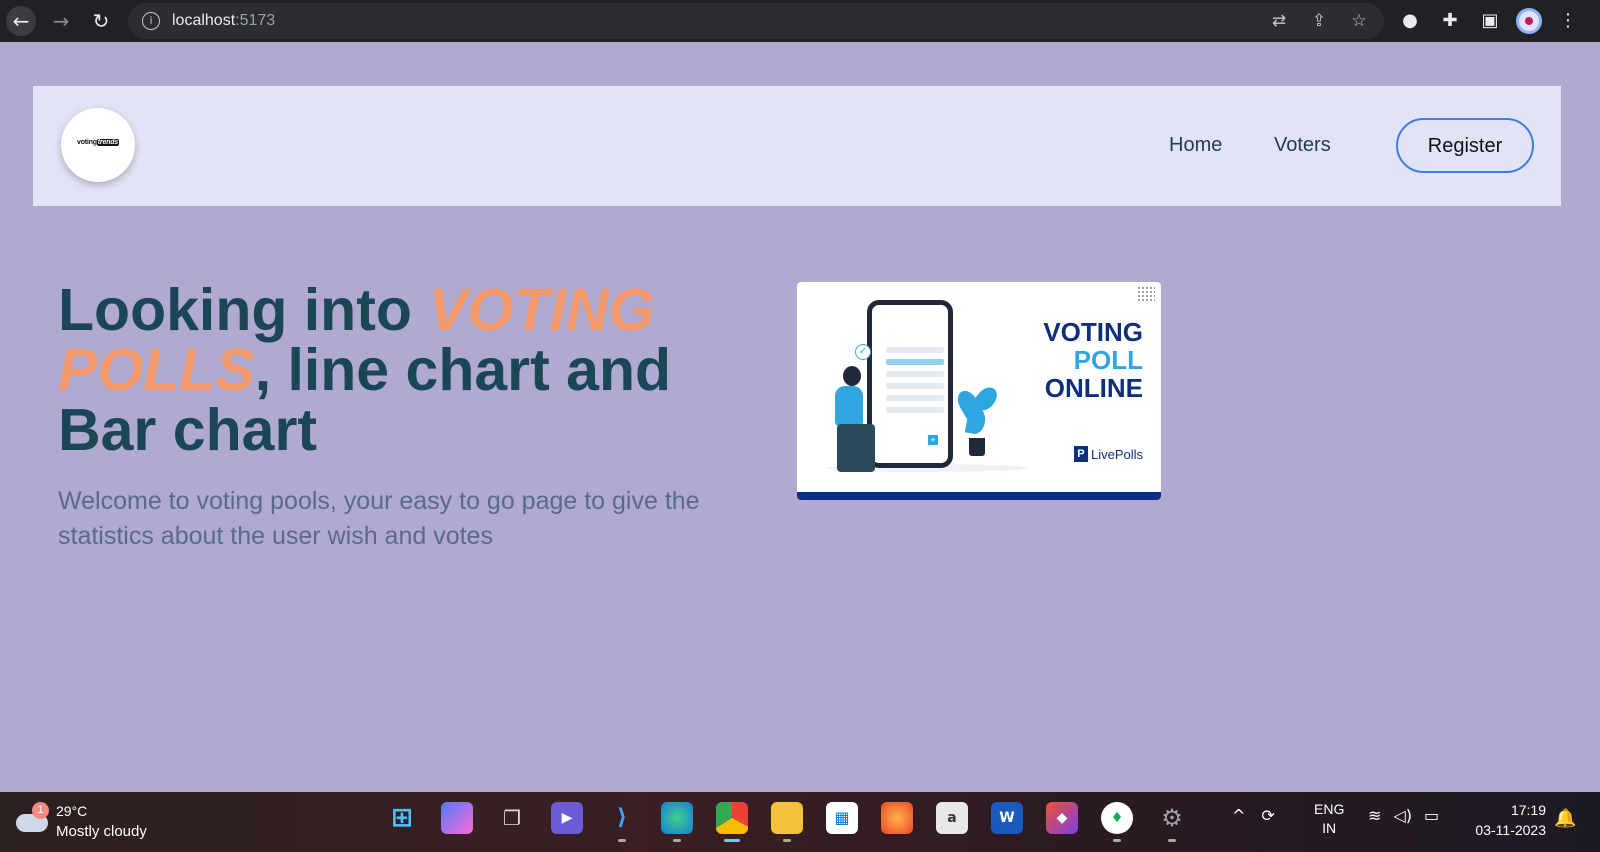 This screenshot has width=1600, height=852. What do you see at coordinates (101, 831) in the screenshot?
I see `weather-condition: Mostly cloudy` at bounding box center [101, 831].